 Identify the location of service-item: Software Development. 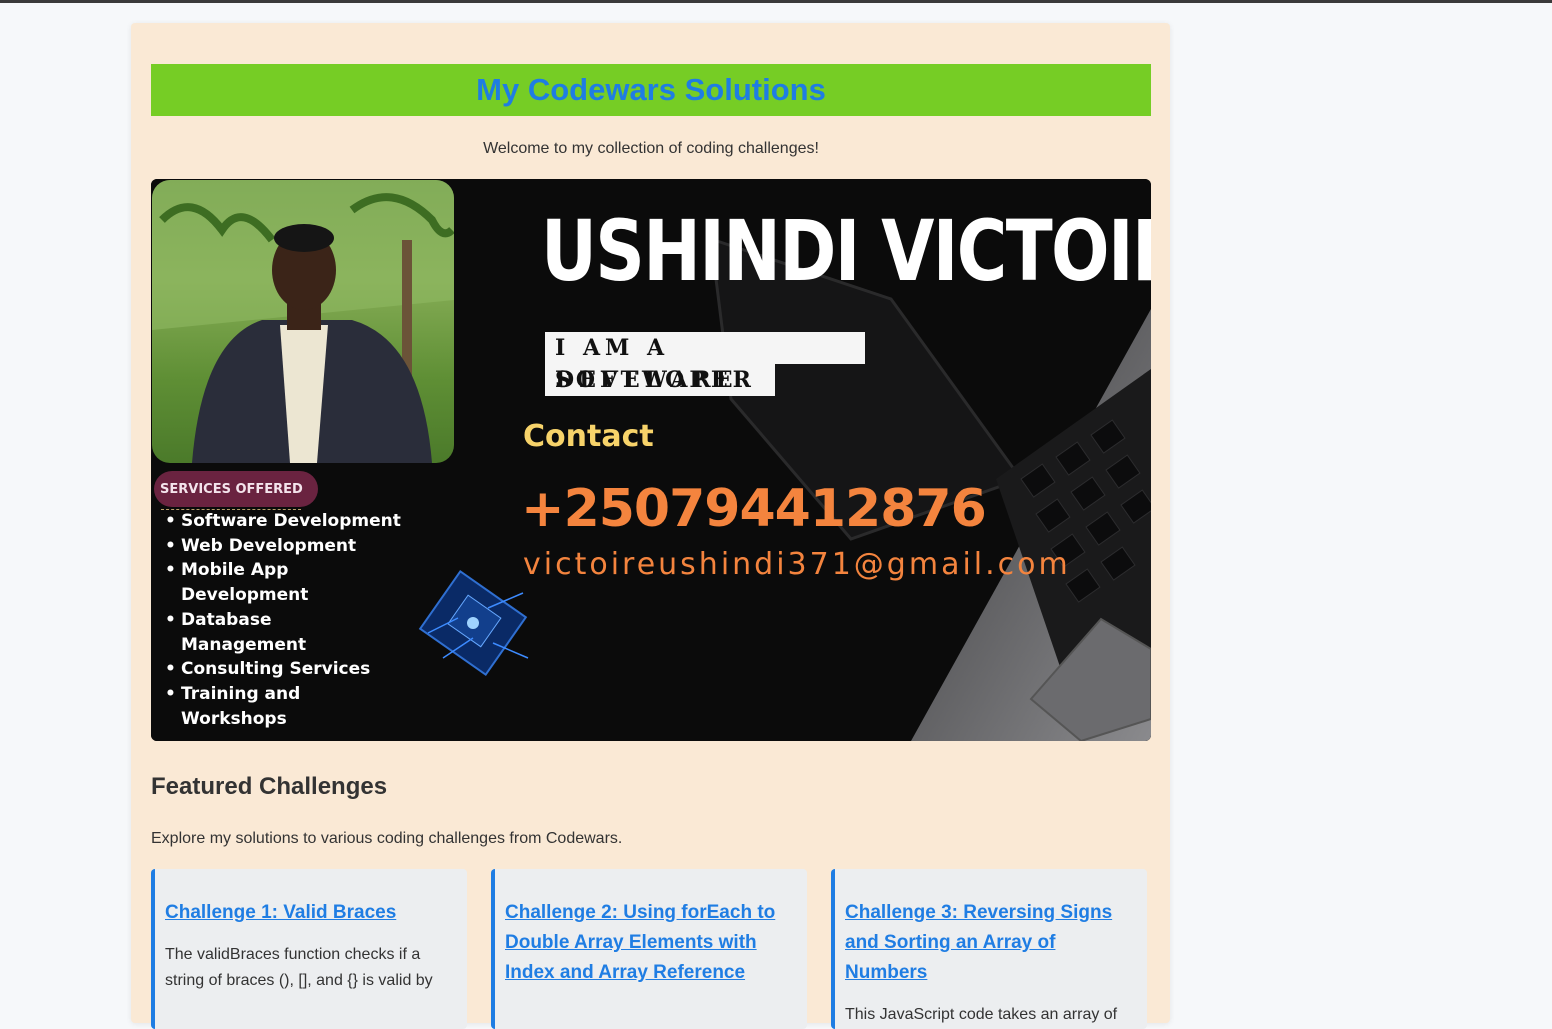
(282, 521).